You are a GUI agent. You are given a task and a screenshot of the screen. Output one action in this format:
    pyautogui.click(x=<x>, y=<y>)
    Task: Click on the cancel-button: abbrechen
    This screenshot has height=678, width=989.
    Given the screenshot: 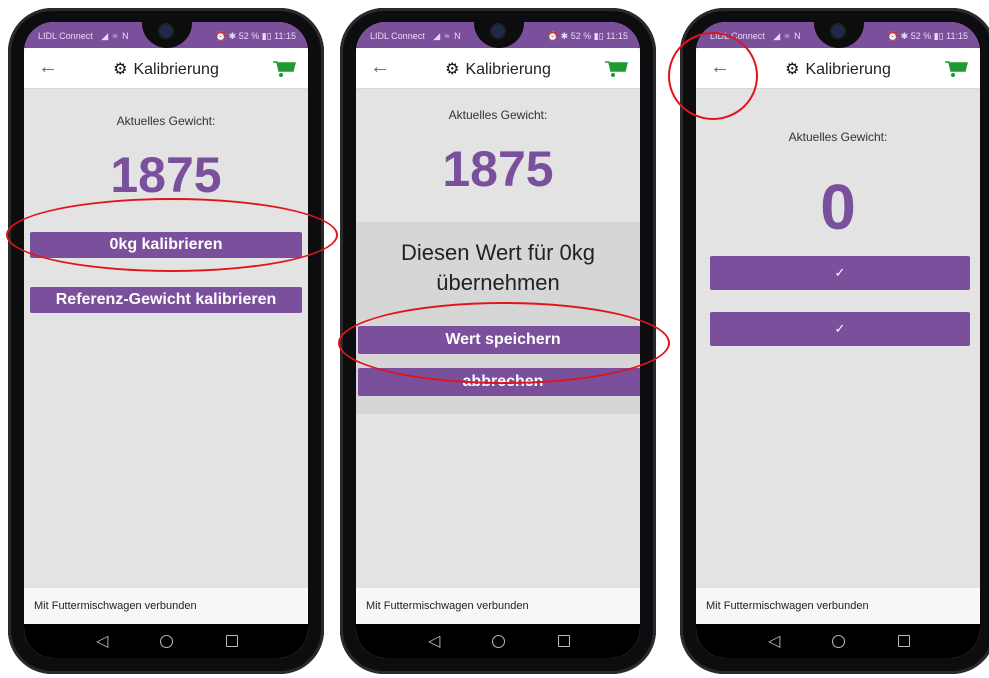 What is the action you would take?
    pyautogui.click(x=499, y=382)
    